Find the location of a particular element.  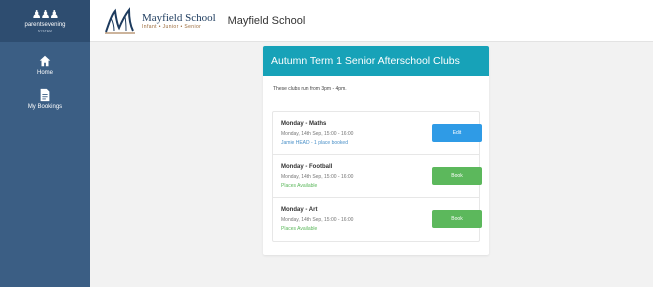

club-title: Monday - Art is located at coordinates (299, 210).